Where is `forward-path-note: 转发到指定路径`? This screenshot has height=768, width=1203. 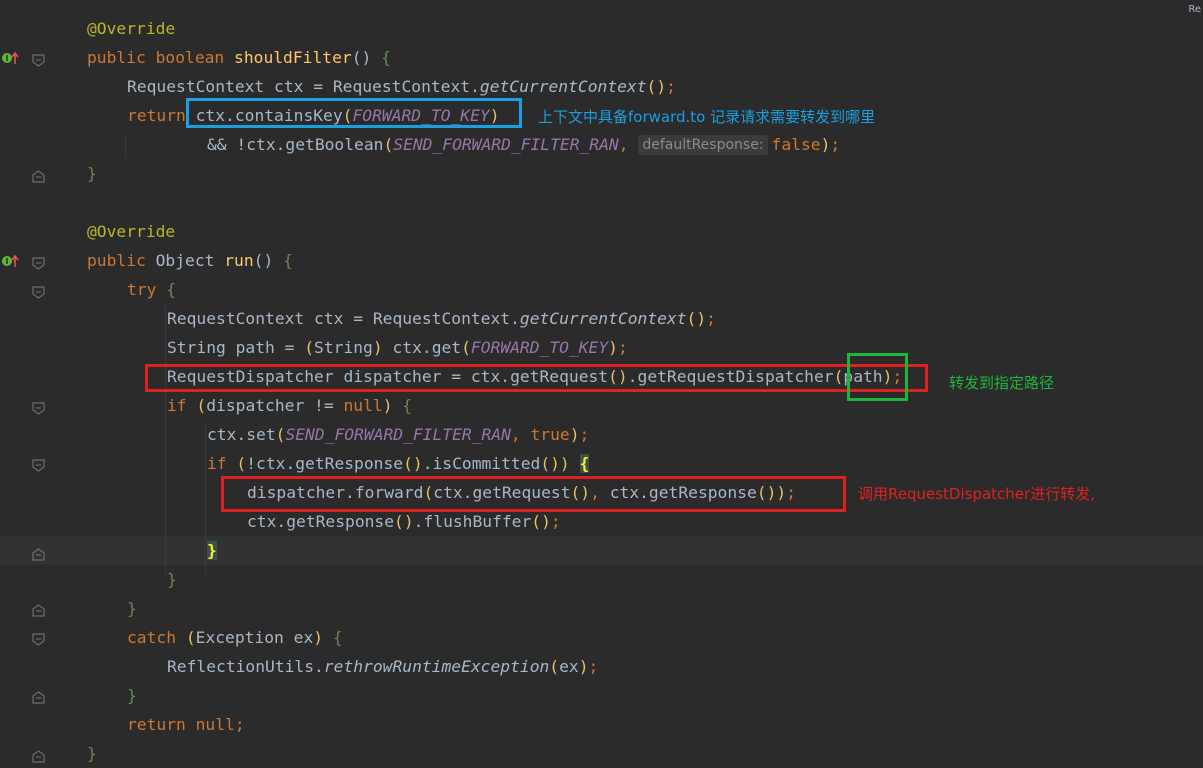
forward-path-note: 转发到指定路径 is located at coordinates (1002, 383).